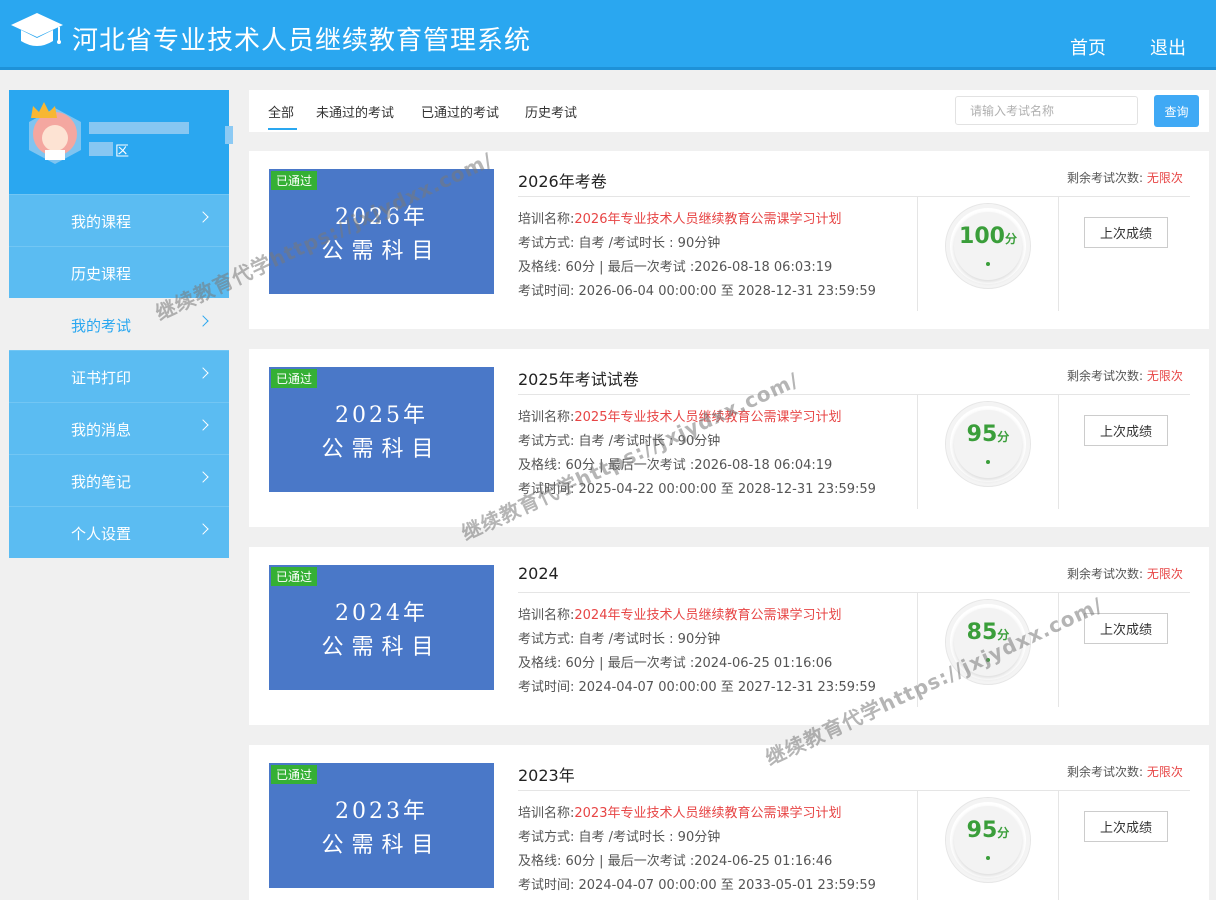 The image size is (1216, 900). I want to click on score-dot, so click(988, 462).